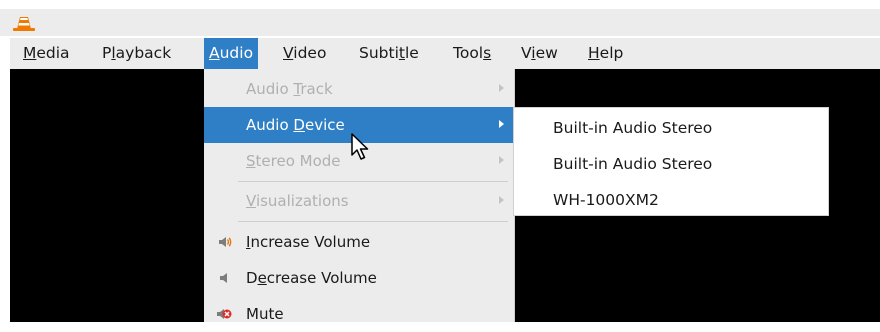  I want to click on menu-video-accel: V, so click(288, 53).